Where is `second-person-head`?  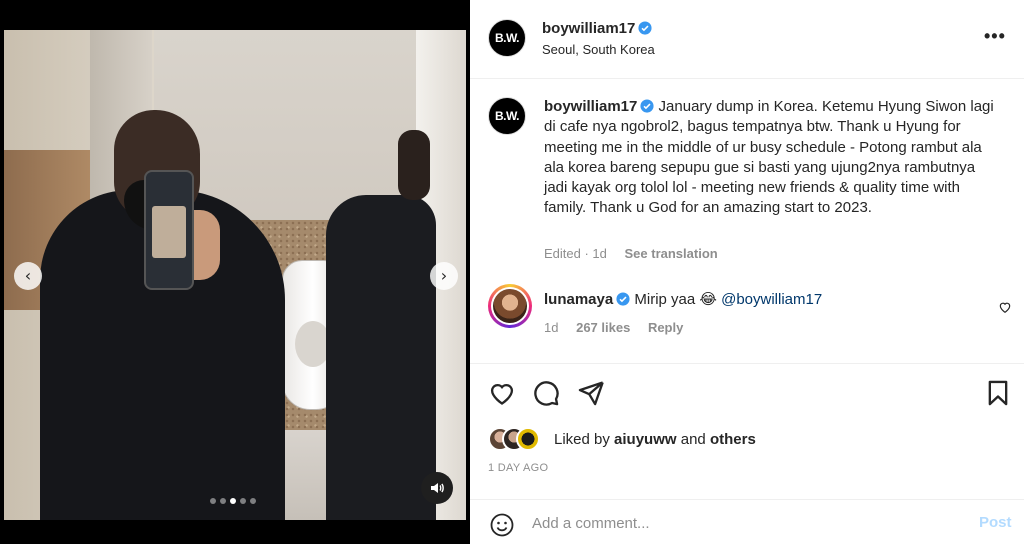 second-person-head is located at coordinates (414, 165).